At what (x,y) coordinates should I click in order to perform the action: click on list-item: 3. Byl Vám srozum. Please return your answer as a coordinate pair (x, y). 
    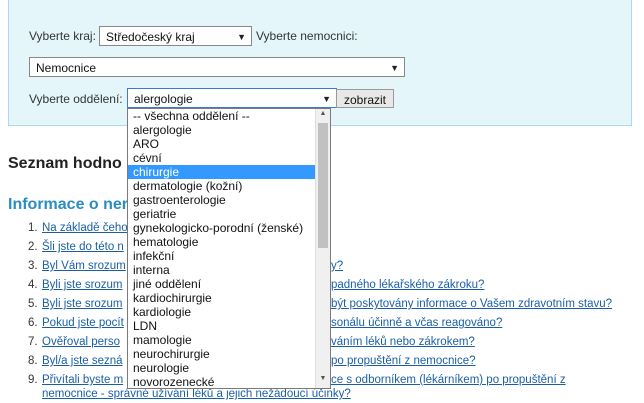
    Looking at the image, I should click on (77, 266).